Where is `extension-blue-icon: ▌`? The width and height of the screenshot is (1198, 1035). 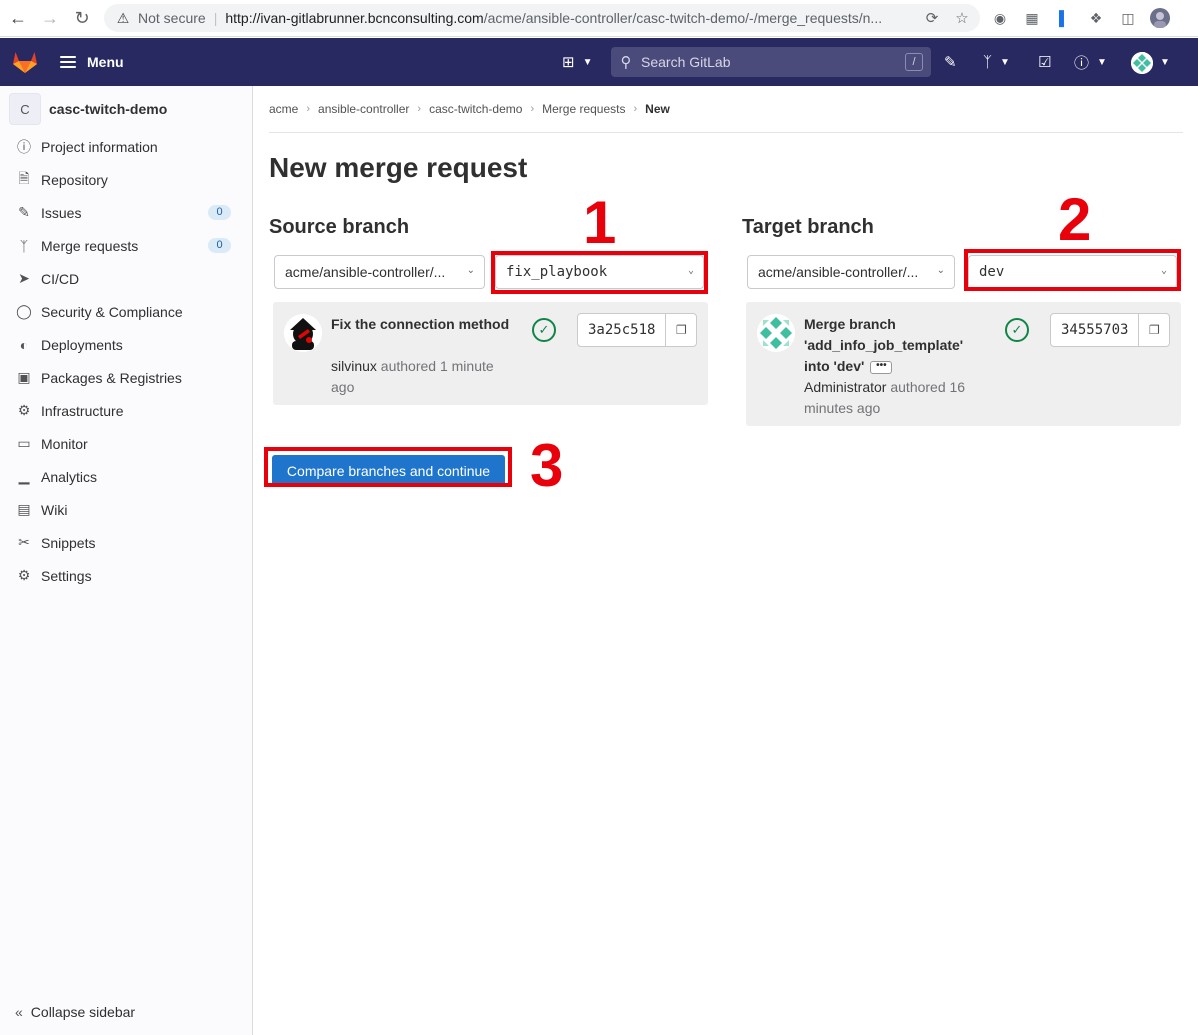
extension-blue-icon: ▌ is located at coordinates (1064, 18).